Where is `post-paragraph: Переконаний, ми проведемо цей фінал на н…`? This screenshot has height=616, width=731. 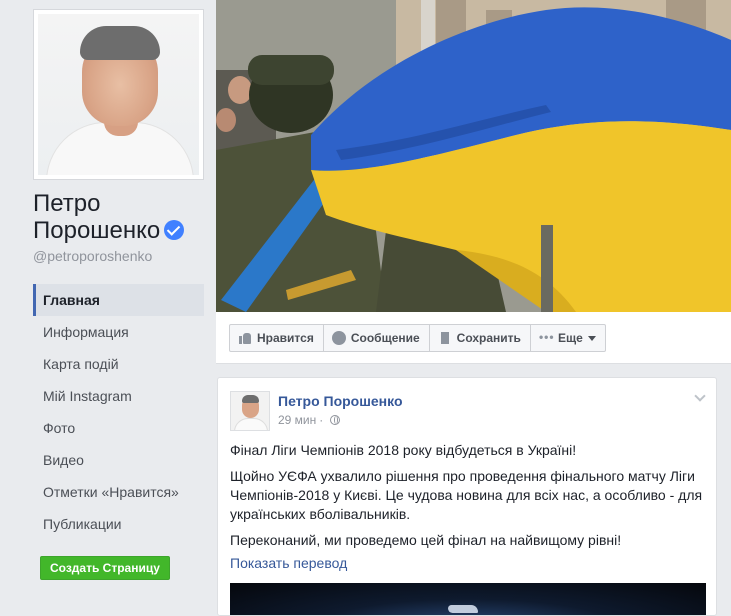
post-paragraph: Переконаний, ми проведемо цей фінал на н… is located at coordinates (426, 540).